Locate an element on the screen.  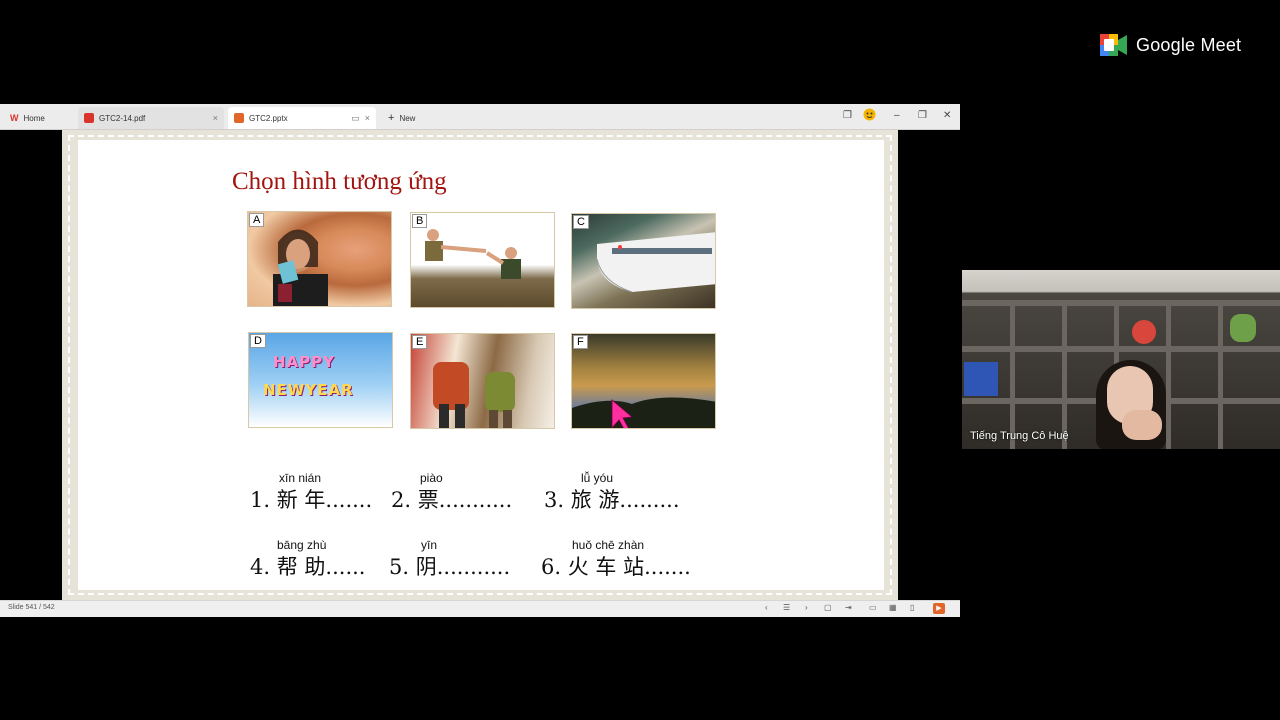
google-meet-logo: Google Meet is located at coordinates (1170, 45).